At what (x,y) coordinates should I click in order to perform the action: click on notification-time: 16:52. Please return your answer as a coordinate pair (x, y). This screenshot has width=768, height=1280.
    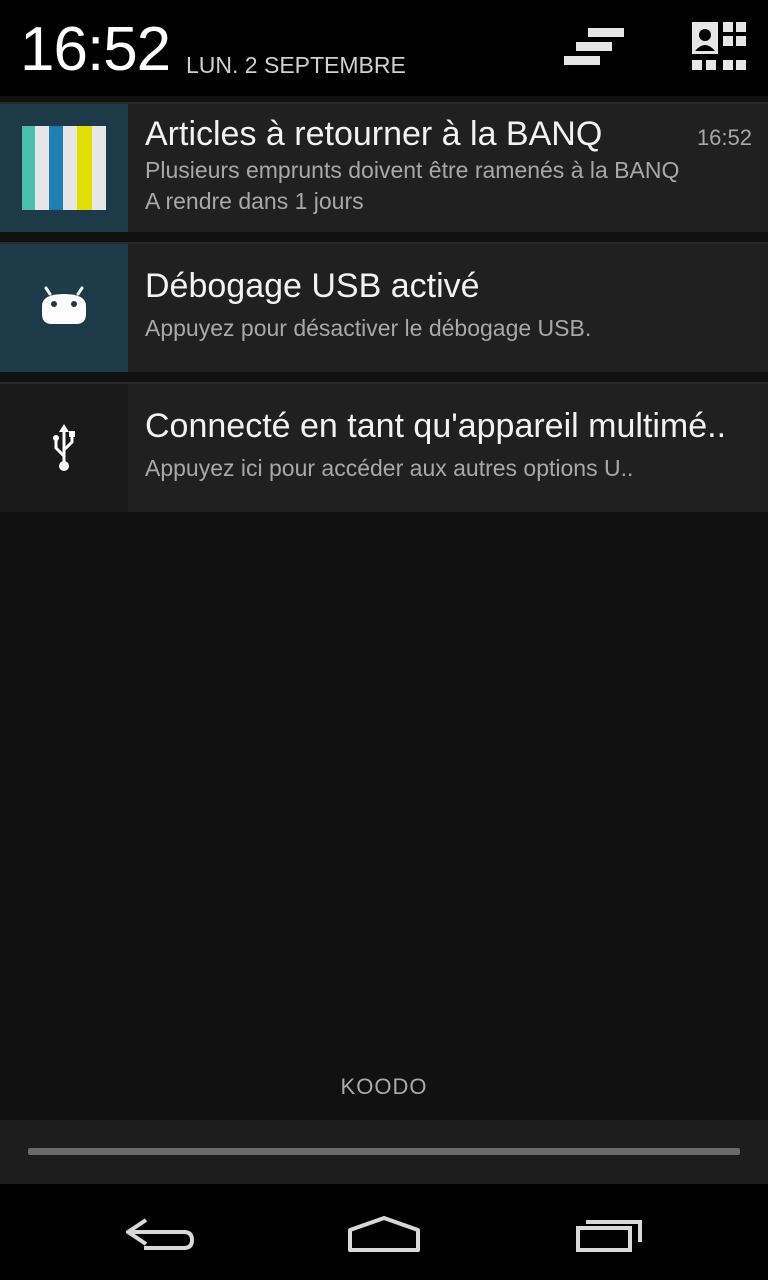
    Looking at the image, I should click on (724, 137).